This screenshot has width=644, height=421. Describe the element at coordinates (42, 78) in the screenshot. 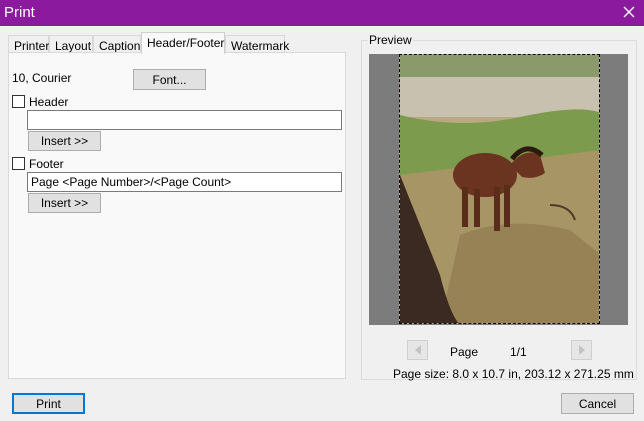

I see `current-font-label: 10, Courier` at that location.